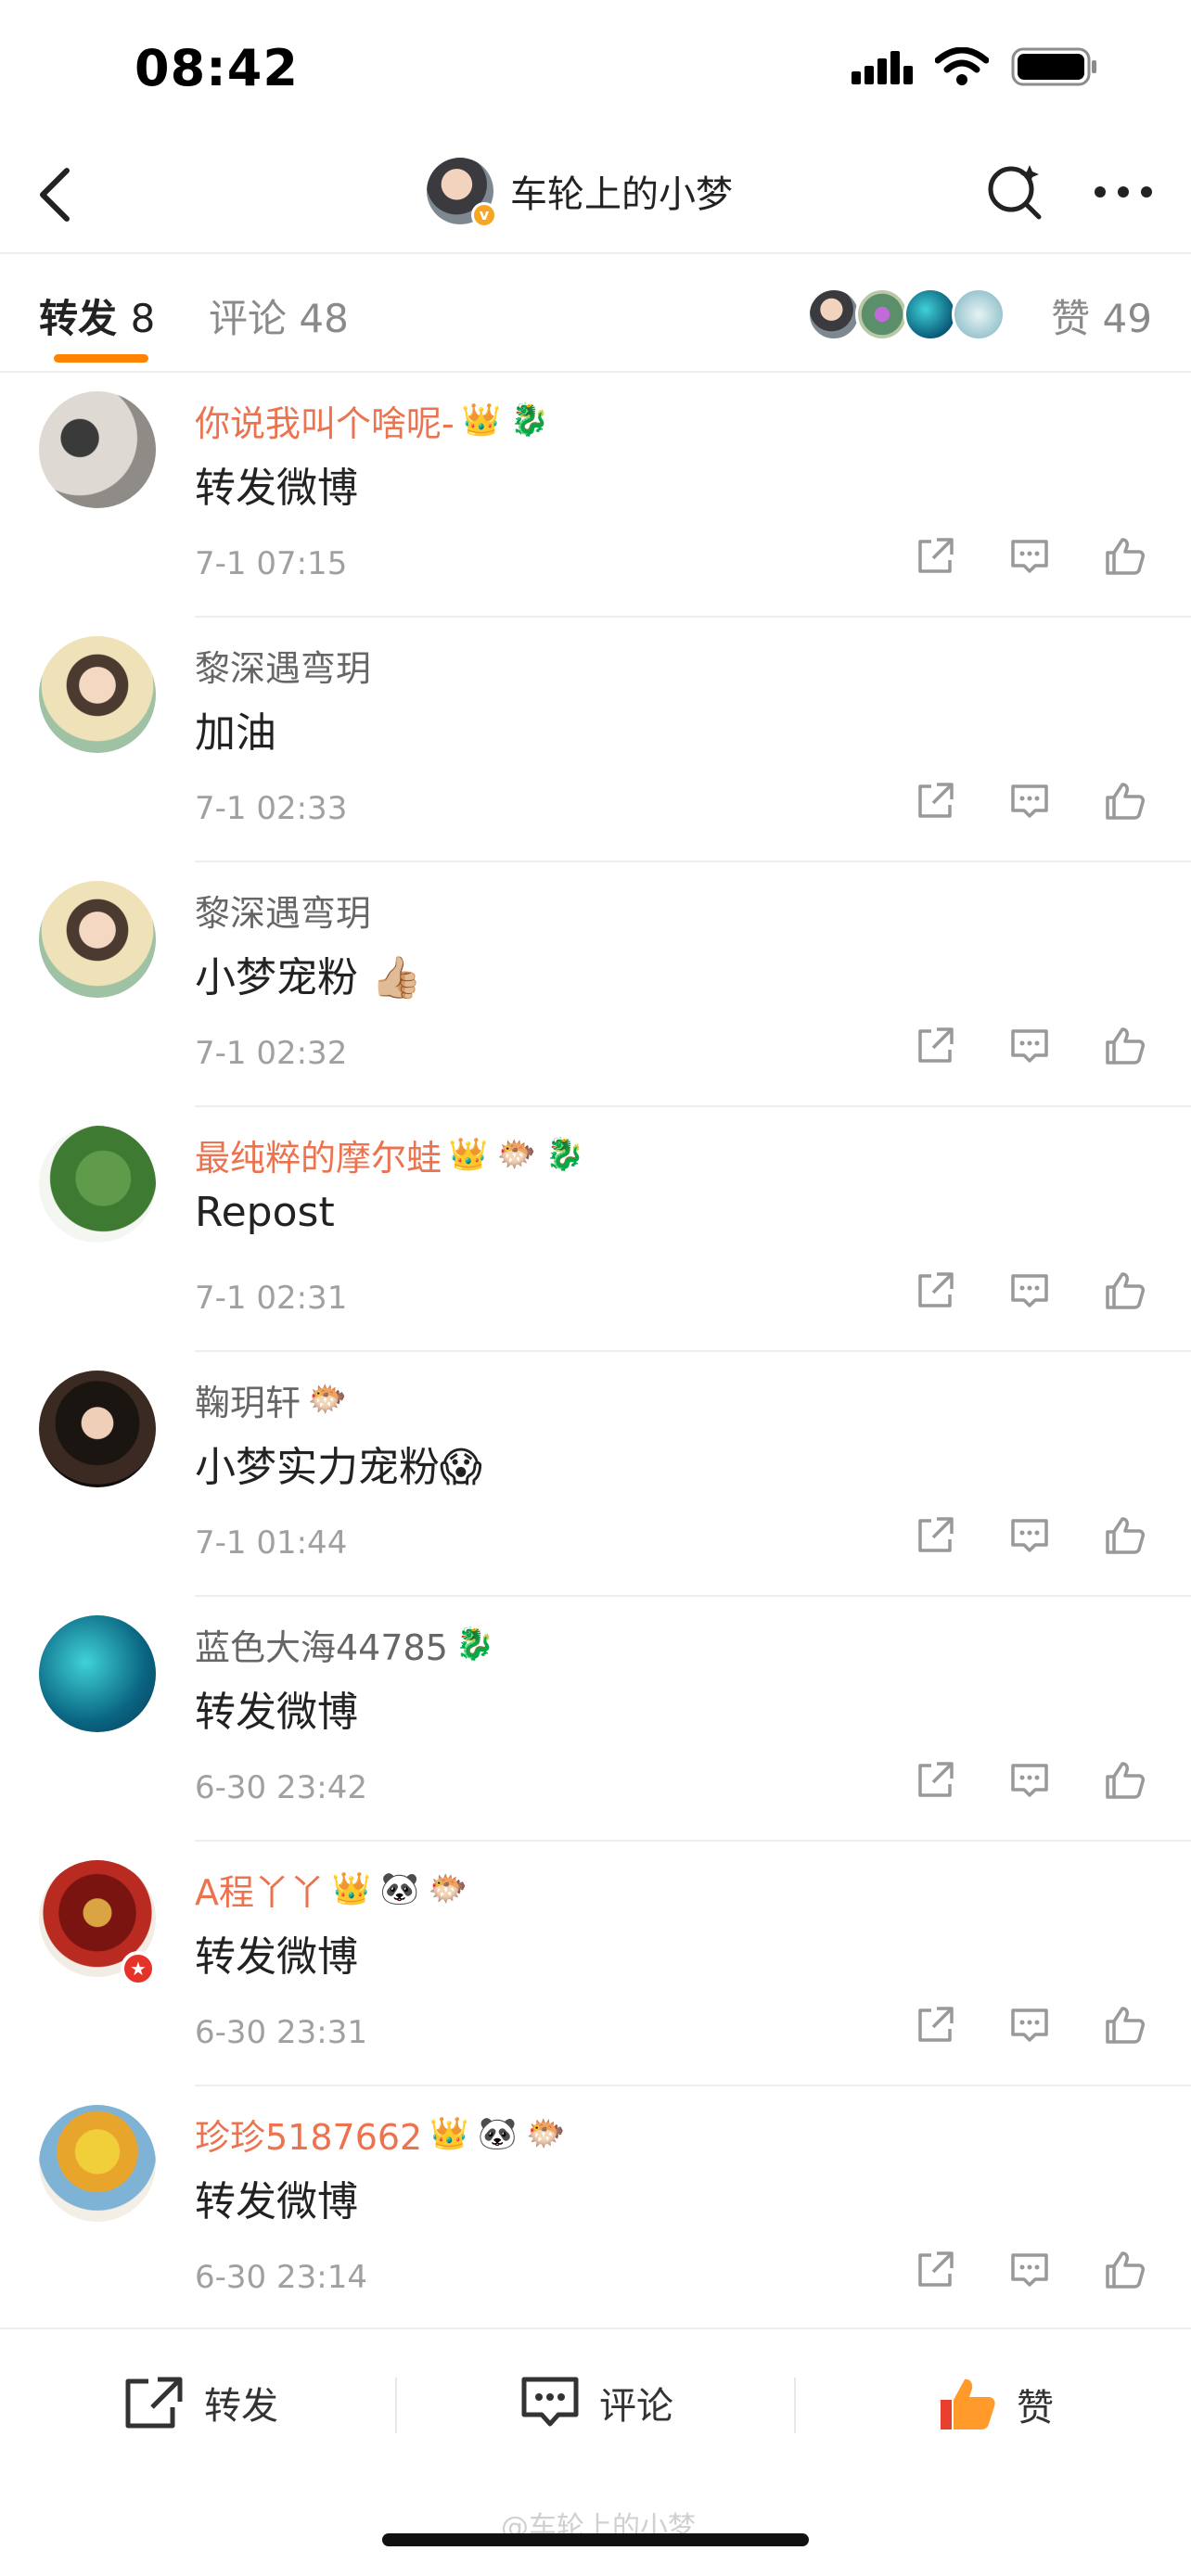 The image size is (1191, 2576). Describe the element at coordinates (1053, 66) in the screenshot. I see `battery-icon` at that location.